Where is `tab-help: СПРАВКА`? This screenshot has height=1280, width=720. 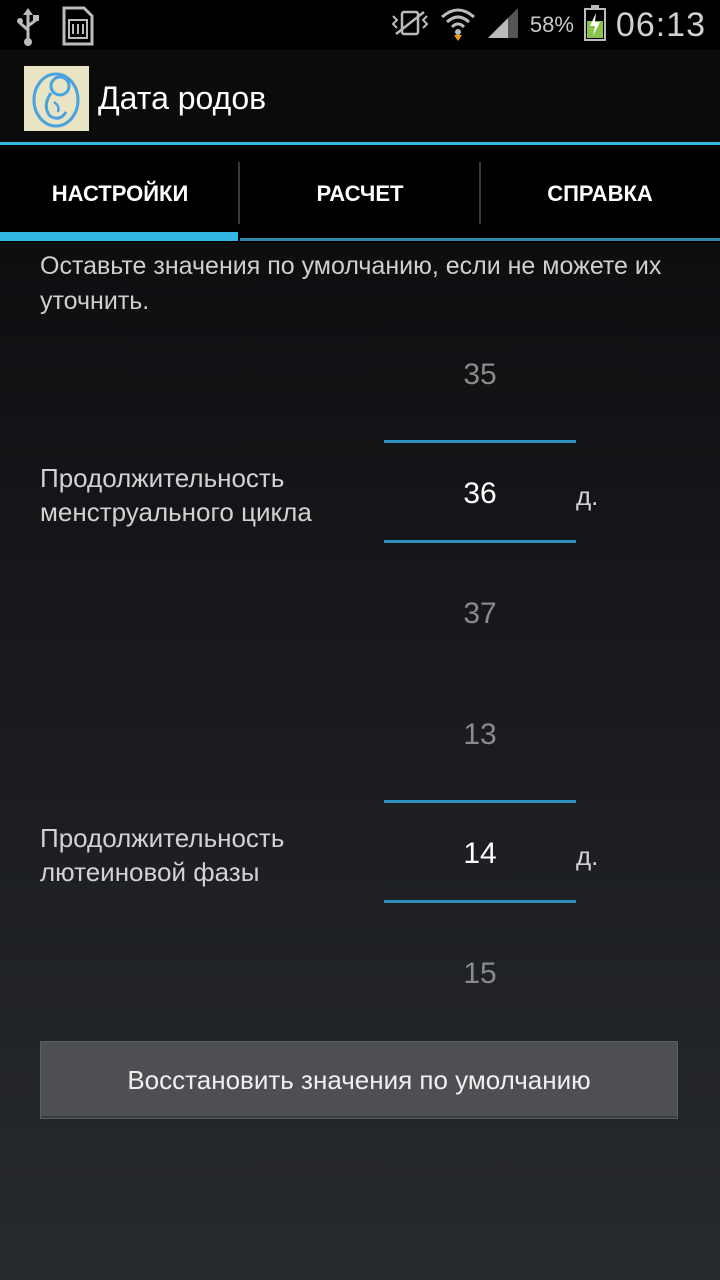
tab-help: СПРАВКА is located at coordinates (600, 194).